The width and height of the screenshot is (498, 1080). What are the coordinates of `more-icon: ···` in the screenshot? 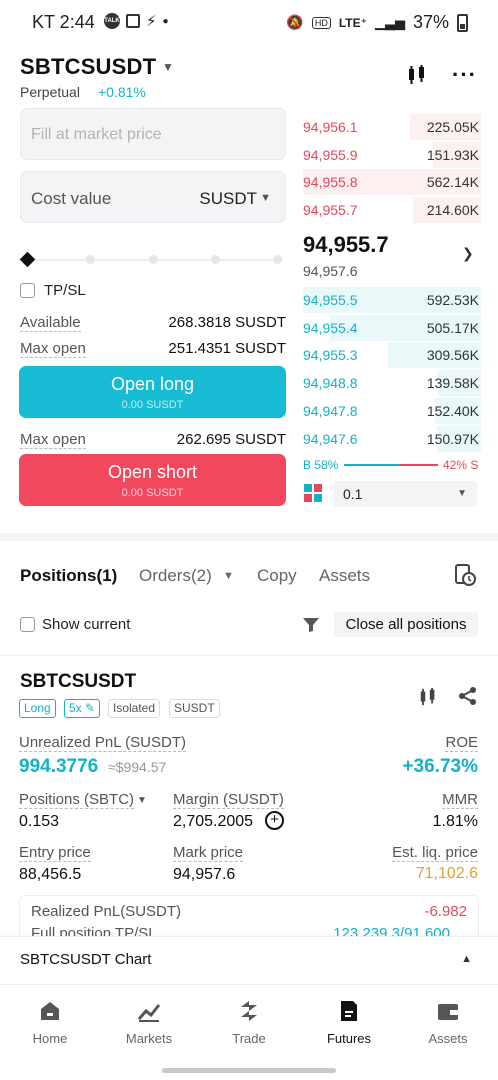 It's located at (464, 75).